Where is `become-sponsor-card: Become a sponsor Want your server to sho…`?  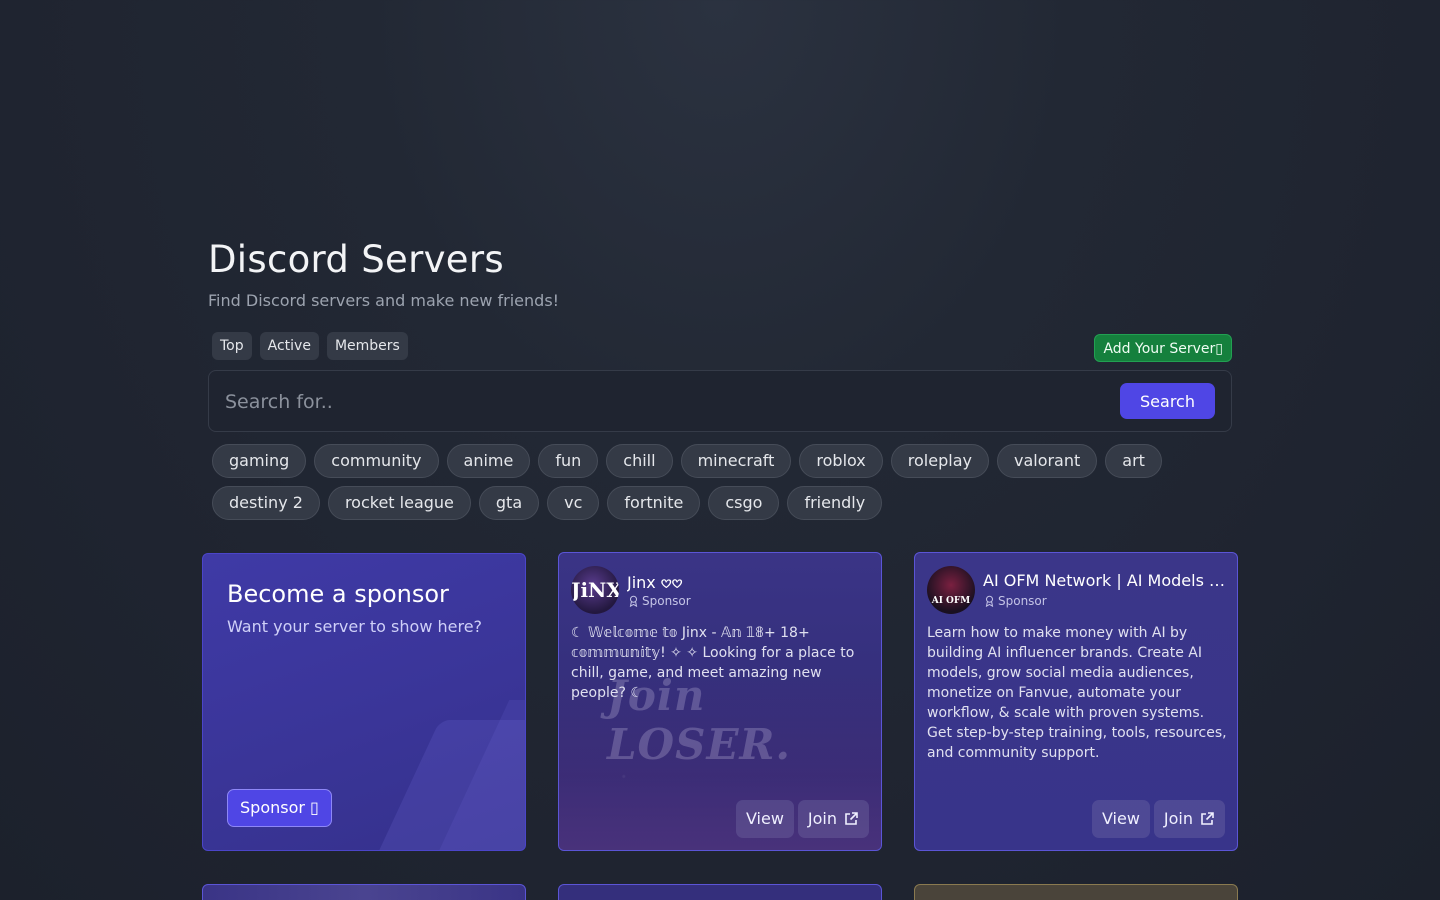 become-sponsor-card: Become a sponsor Want your server to sho… is located at coordinates (364, 702).